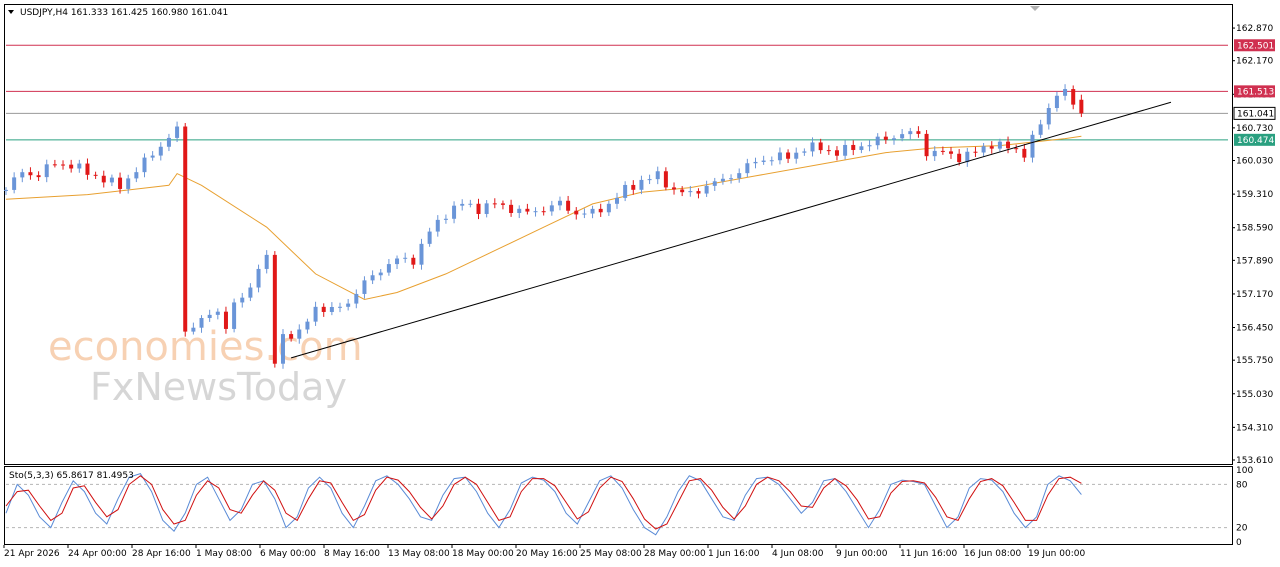 This screenshot has height=567, width=1280. Describe the element at coordinates (1255, 114) in the screenshot. I see `price-badge-label: 161.041` at that location.